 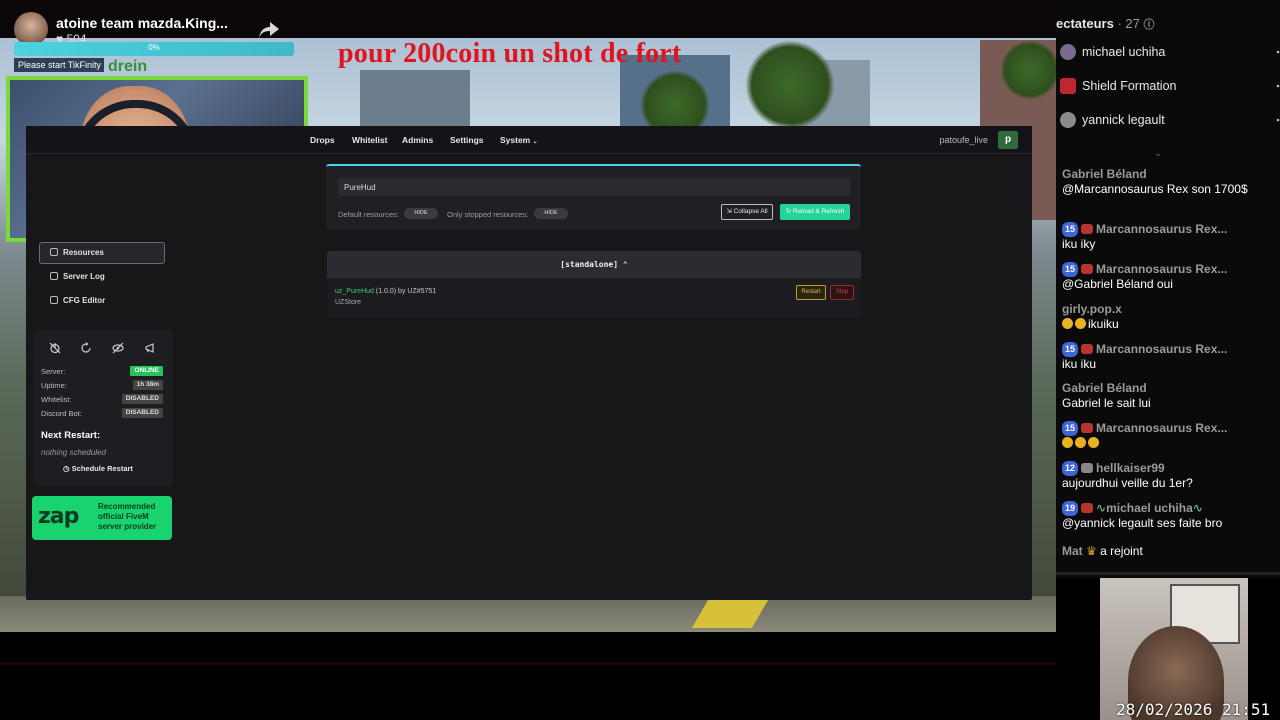 What do you see at coordinates (406, 291) in the screenshot?
I see `resource-version: (1.0.0) by UZ#5751` at bounding box center [406, 291].